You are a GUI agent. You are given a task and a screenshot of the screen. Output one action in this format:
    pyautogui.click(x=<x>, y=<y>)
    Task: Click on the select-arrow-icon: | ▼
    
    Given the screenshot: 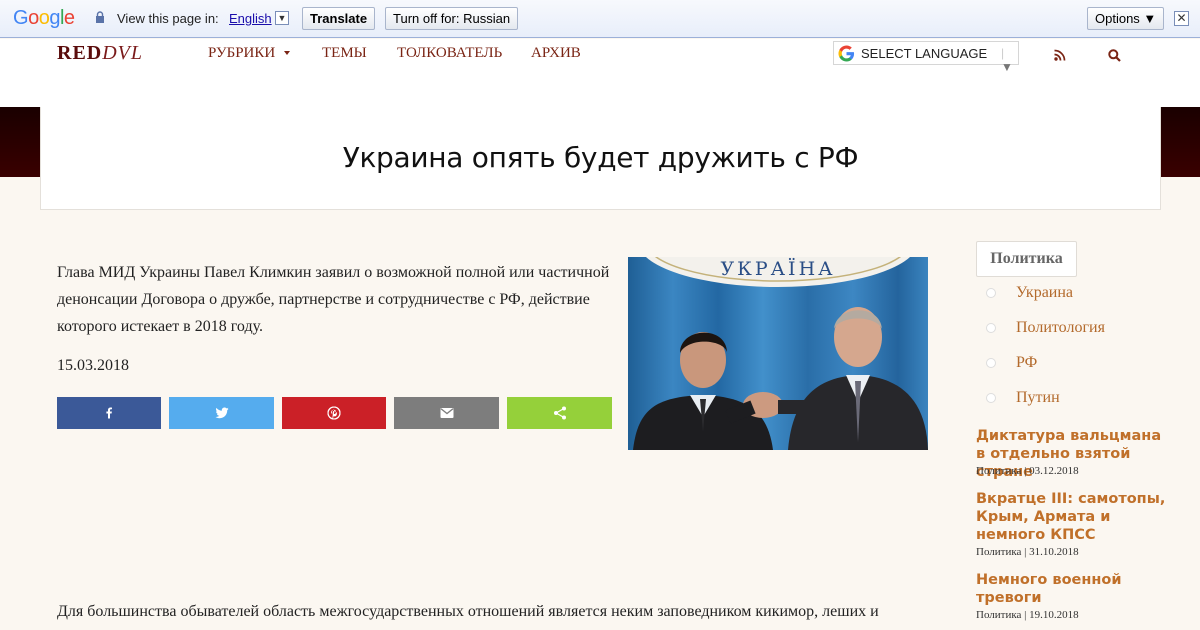 What is the action you would take?
    pyautogui.click(x=1007, y=60)
    